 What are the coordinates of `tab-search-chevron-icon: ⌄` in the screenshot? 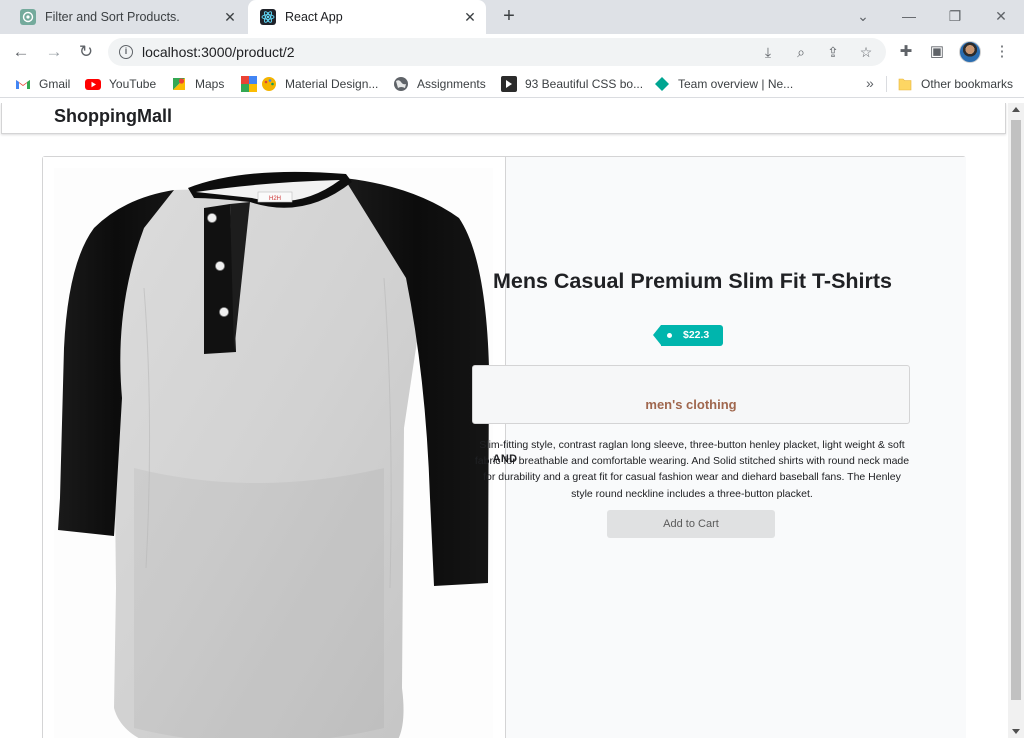 It's located at (863, 16).